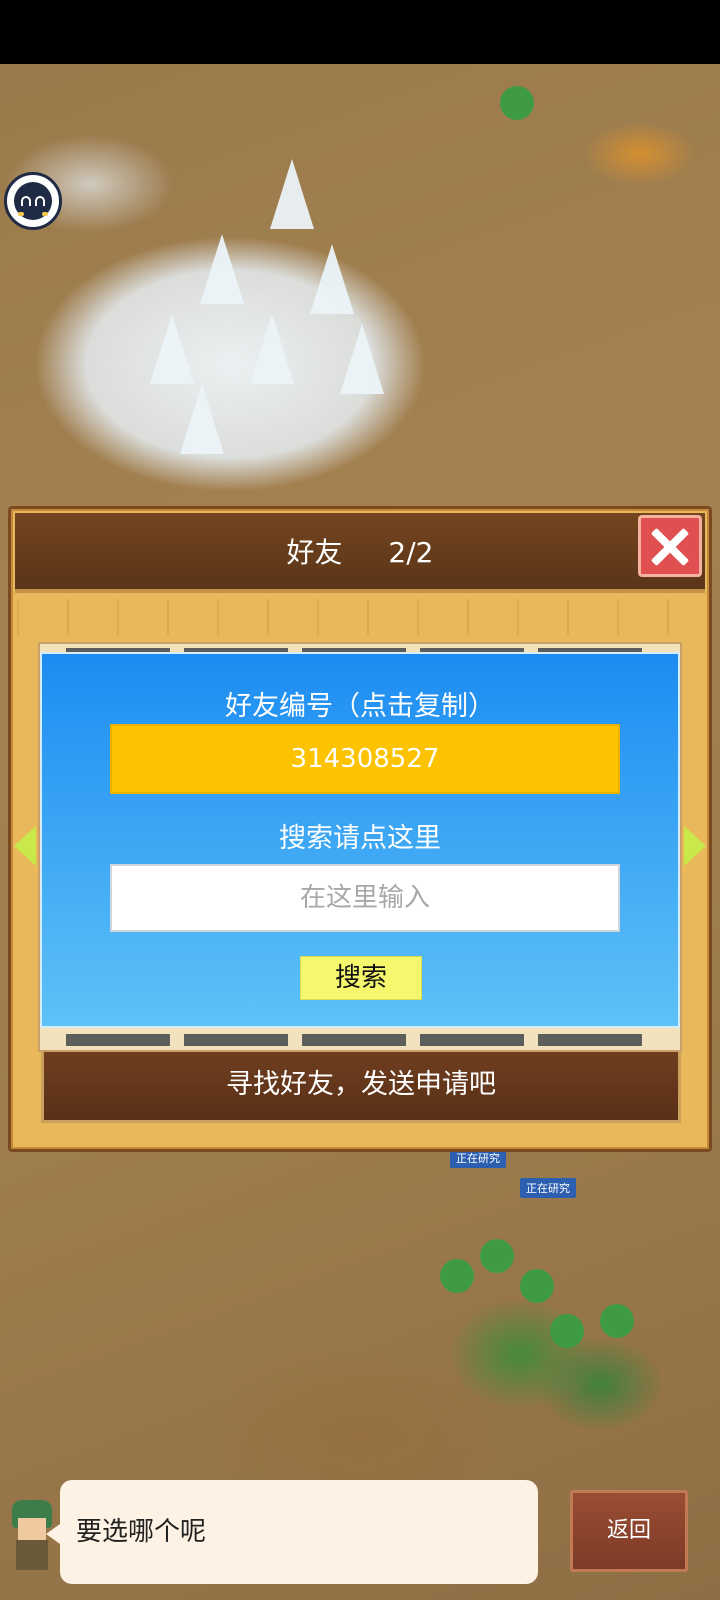 The height and width of the screenshot is (1600, 720). What do you see at coordinates (695, 846) in the screenshot?
I see `arrow-right-icon` at bounding box center [695, 846].